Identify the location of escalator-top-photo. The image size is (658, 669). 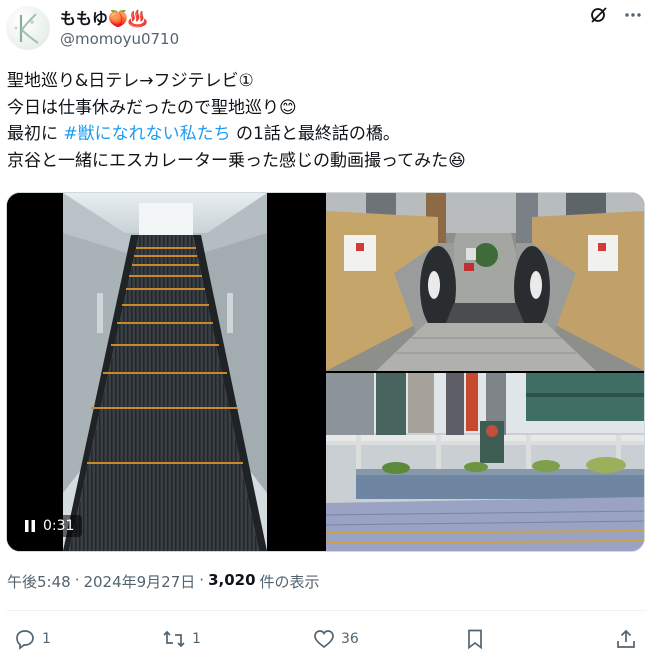
(485, 282).